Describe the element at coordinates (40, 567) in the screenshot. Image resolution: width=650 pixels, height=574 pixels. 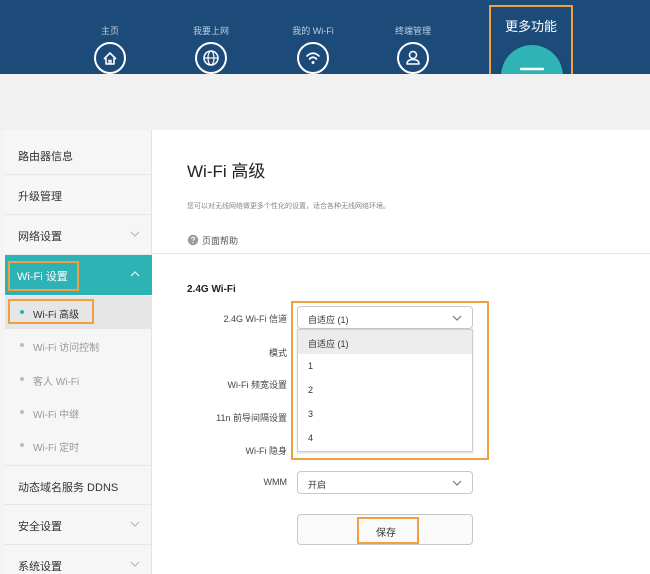
I see `sidebar-item-label: 系统设置` at that location.